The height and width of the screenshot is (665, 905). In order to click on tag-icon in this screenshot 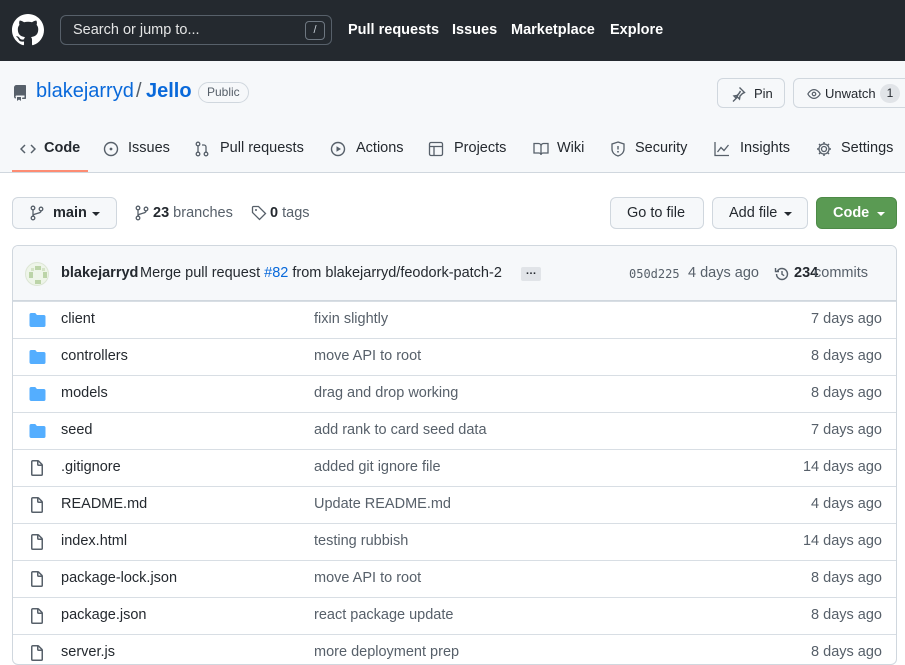, I will do `click(259, 213)`.